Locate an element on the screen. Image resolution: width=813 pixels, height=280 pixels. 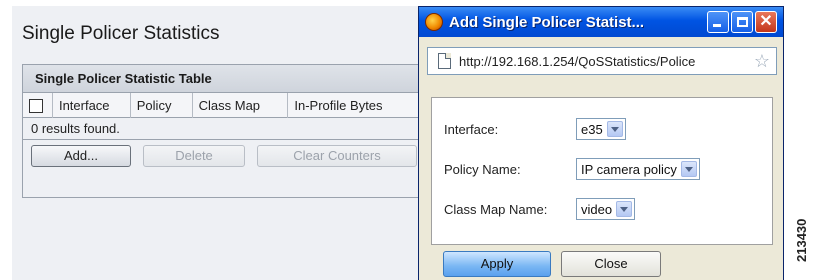
interface-row: Interface: e35 is located at coordinates (535, 129).